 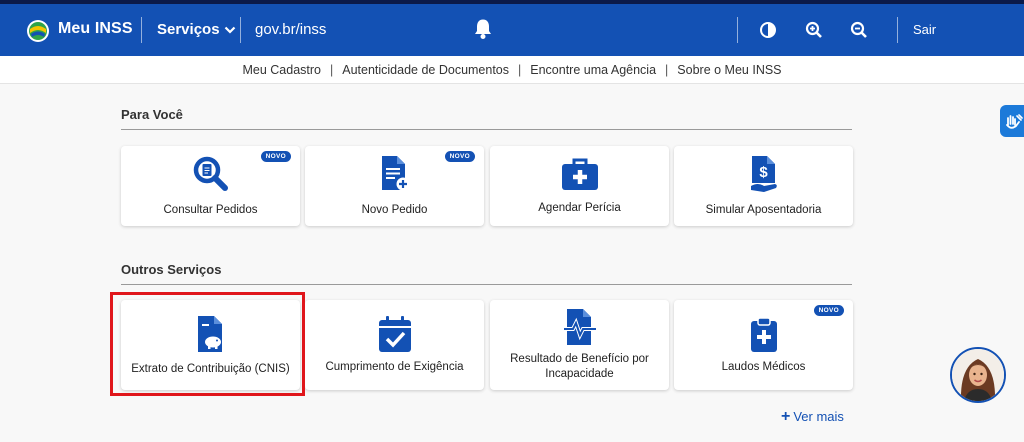 What do you see at coordinates (229, 30) in the screenshot?
I see `chevron-down-icon` at bounding box center [229, 30].